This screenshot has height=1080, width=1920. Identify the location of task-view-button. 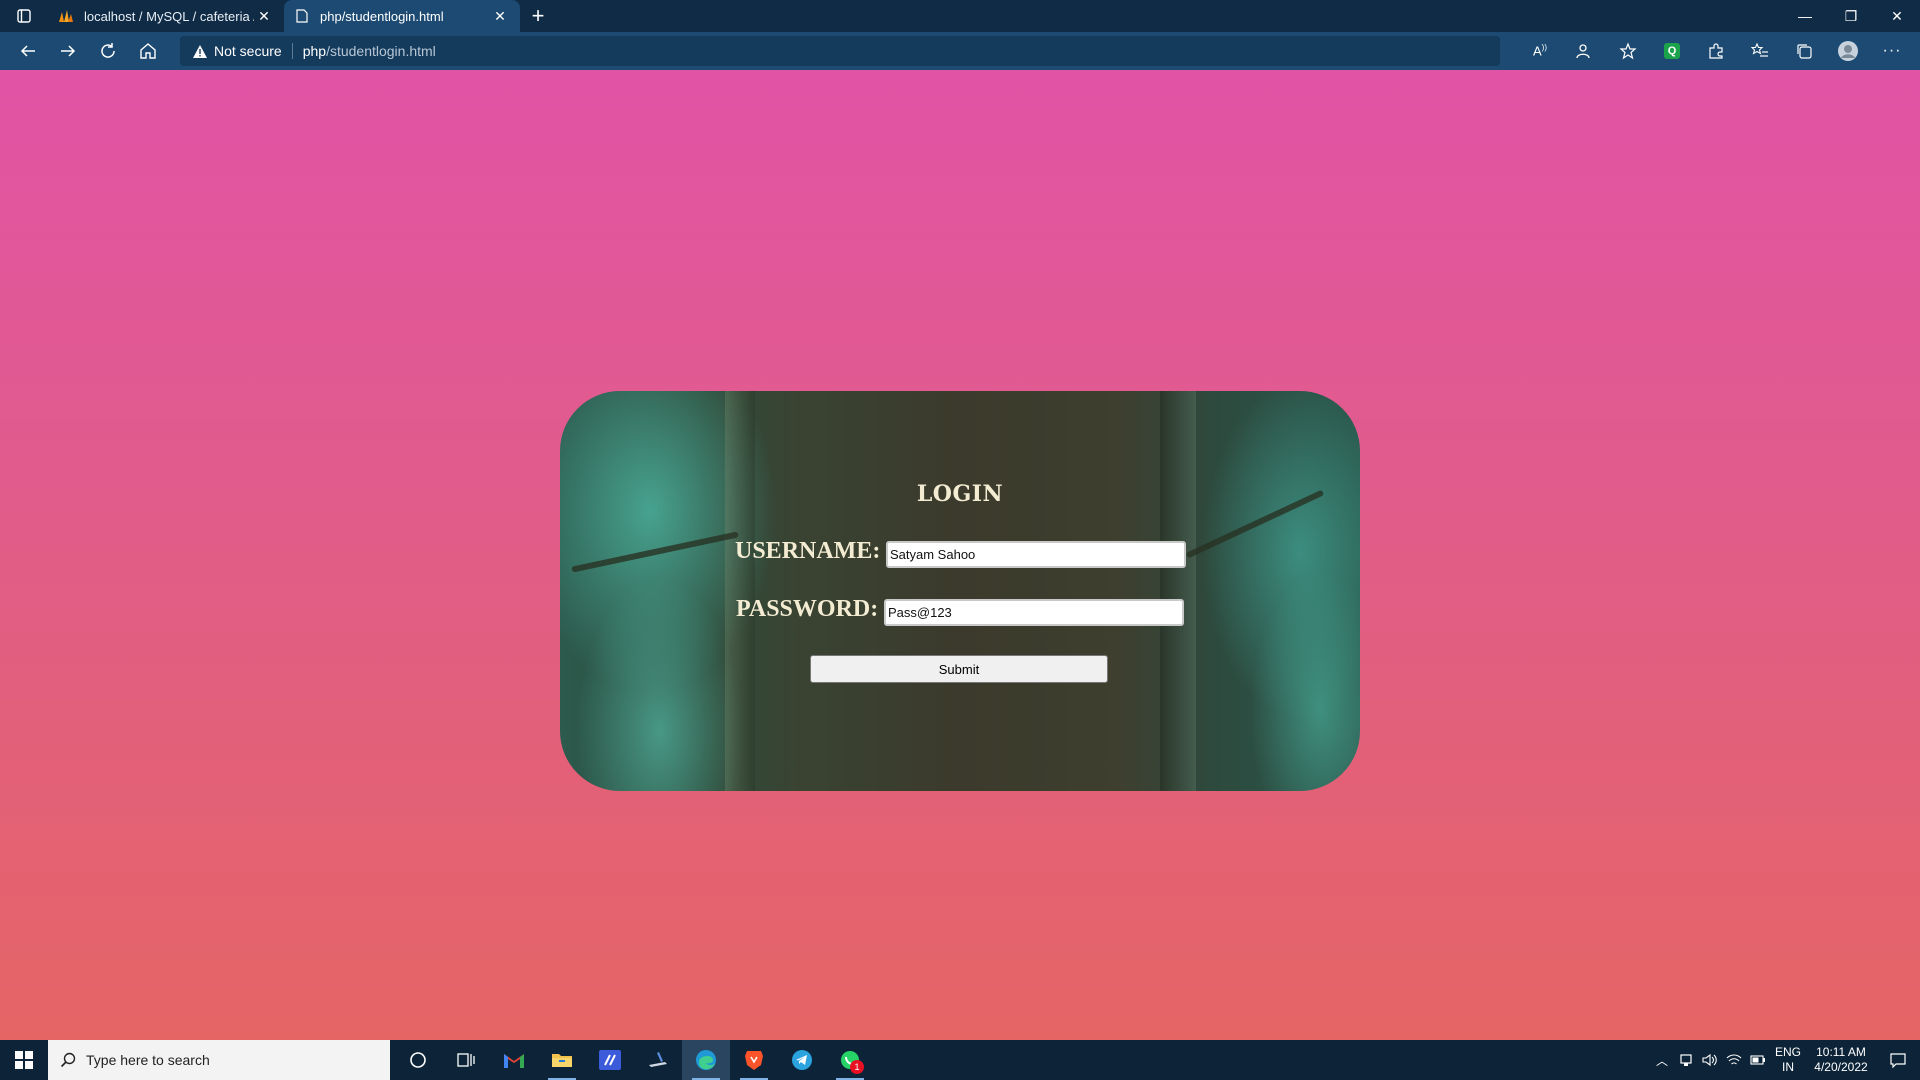
(466, 1060).